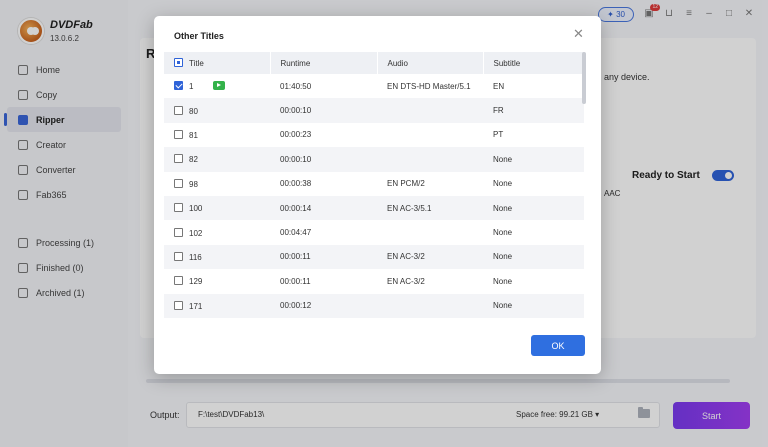  Describe the element at coordinates (219, 86) in the screenshot. I see `play-icon` at that location.